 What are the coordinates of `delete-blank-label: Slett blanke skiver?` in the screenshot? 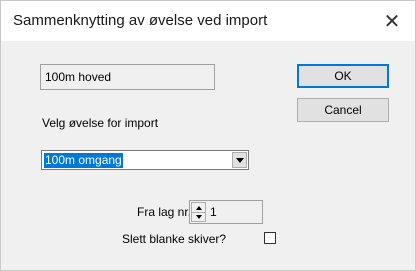 It's located at (174, 239).